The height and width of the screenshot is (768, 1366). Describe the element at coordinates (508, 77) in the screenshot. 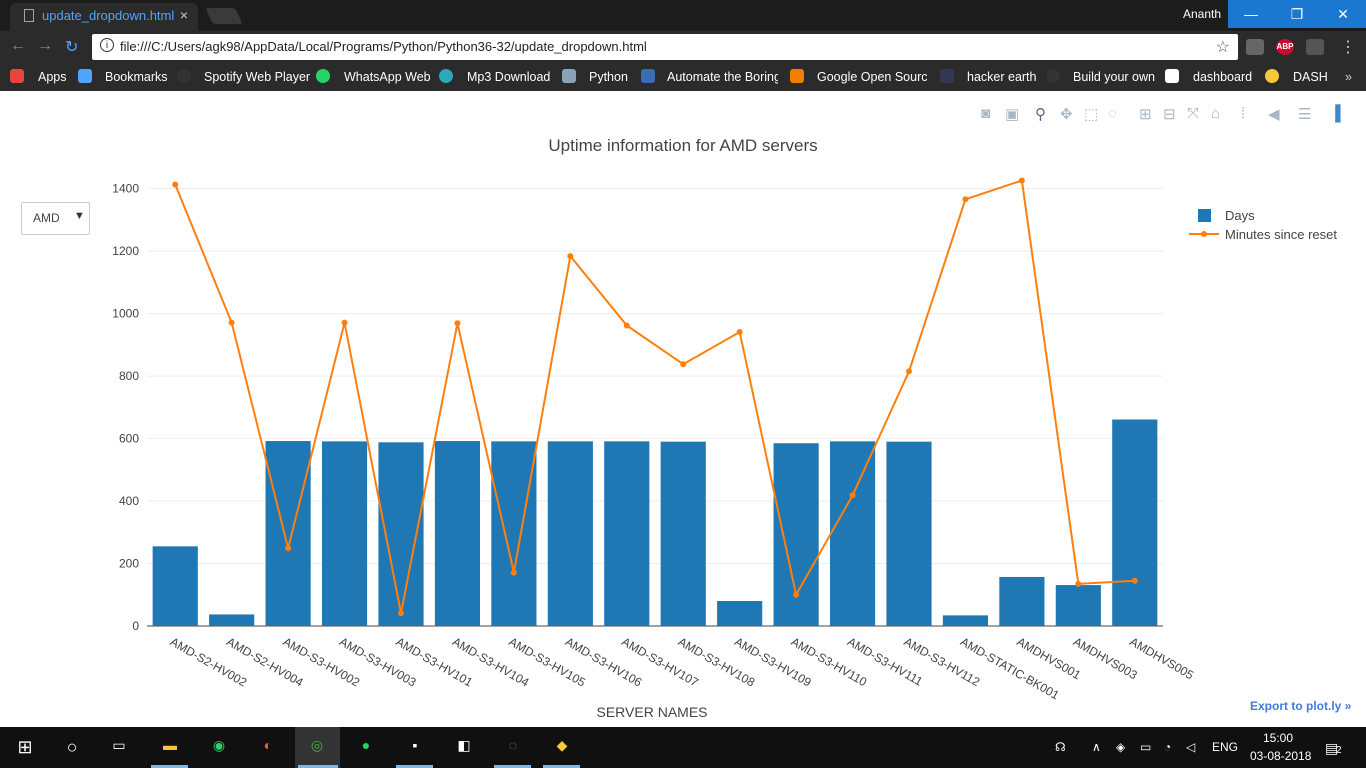

I see `bookmark-mp3: Mp3 Download` at that location.